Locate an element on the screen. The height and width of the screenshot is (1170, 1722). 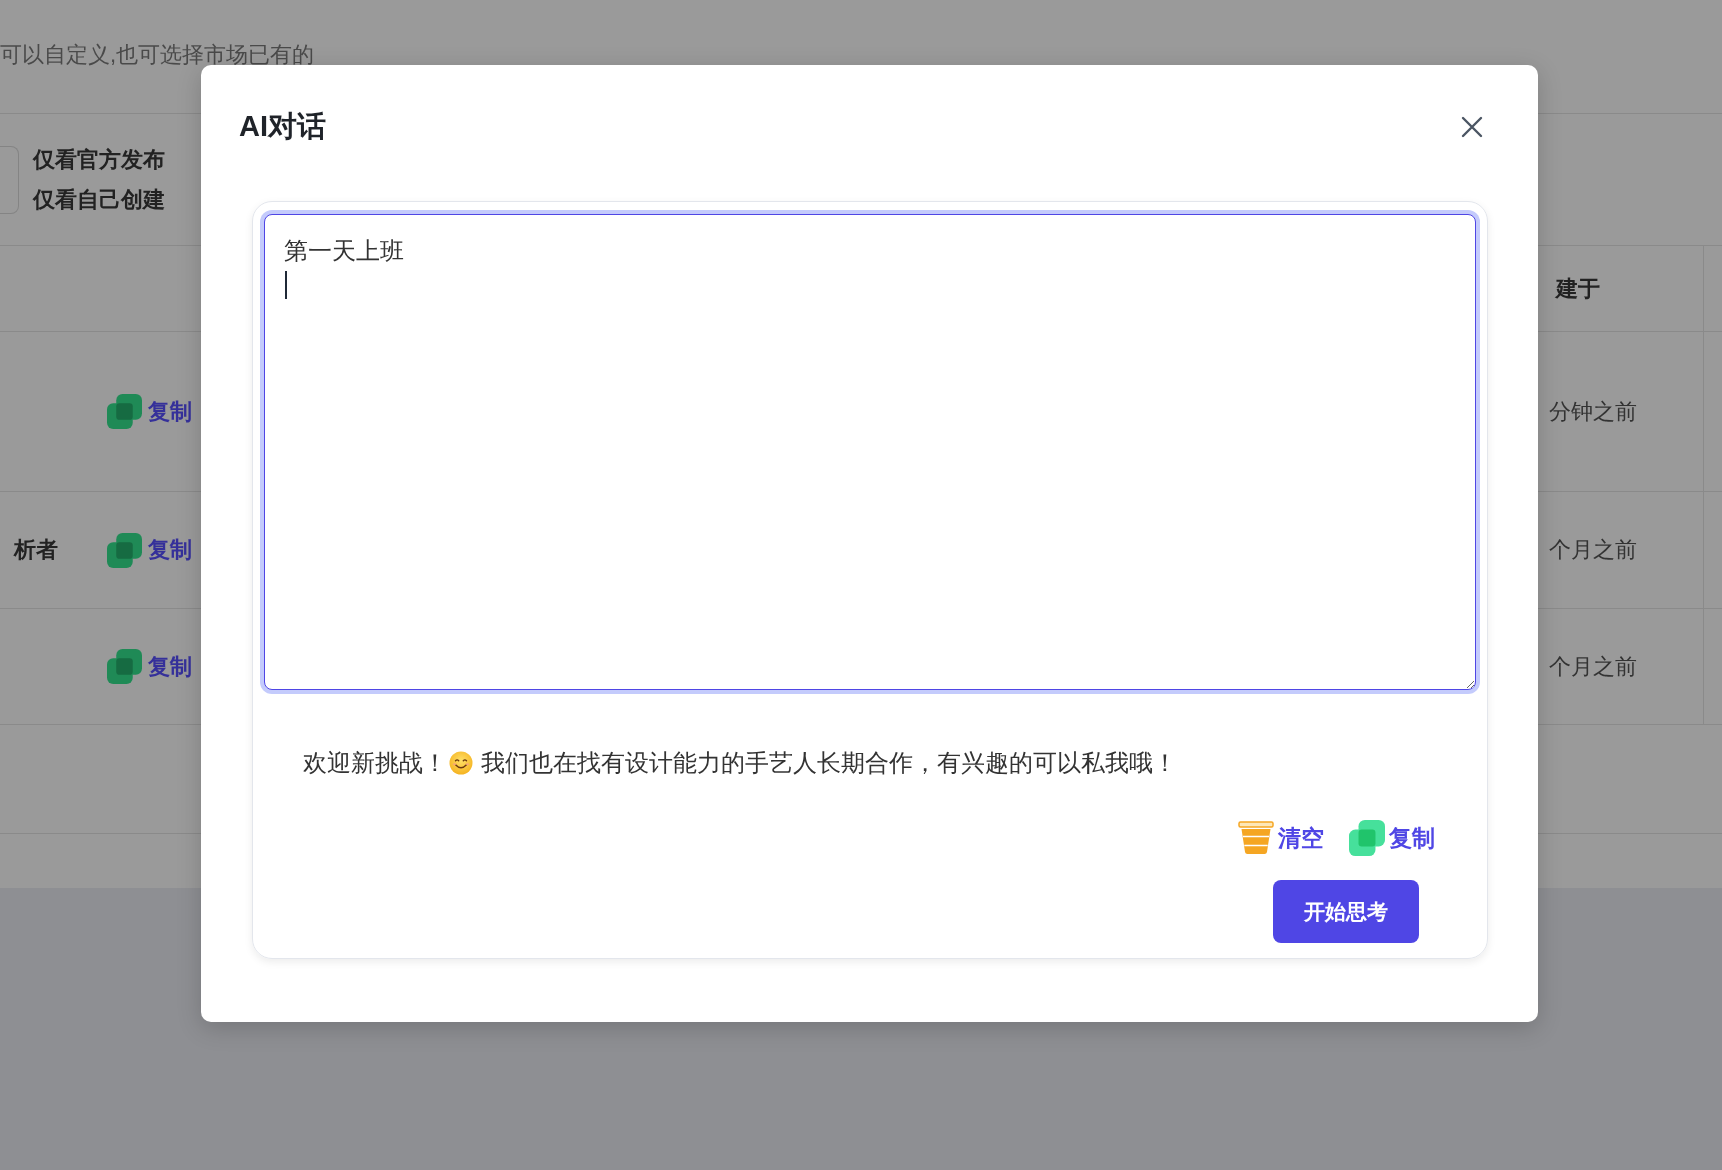
start-thinking-button: 开始思考 is located at coordinates (1346, 911).